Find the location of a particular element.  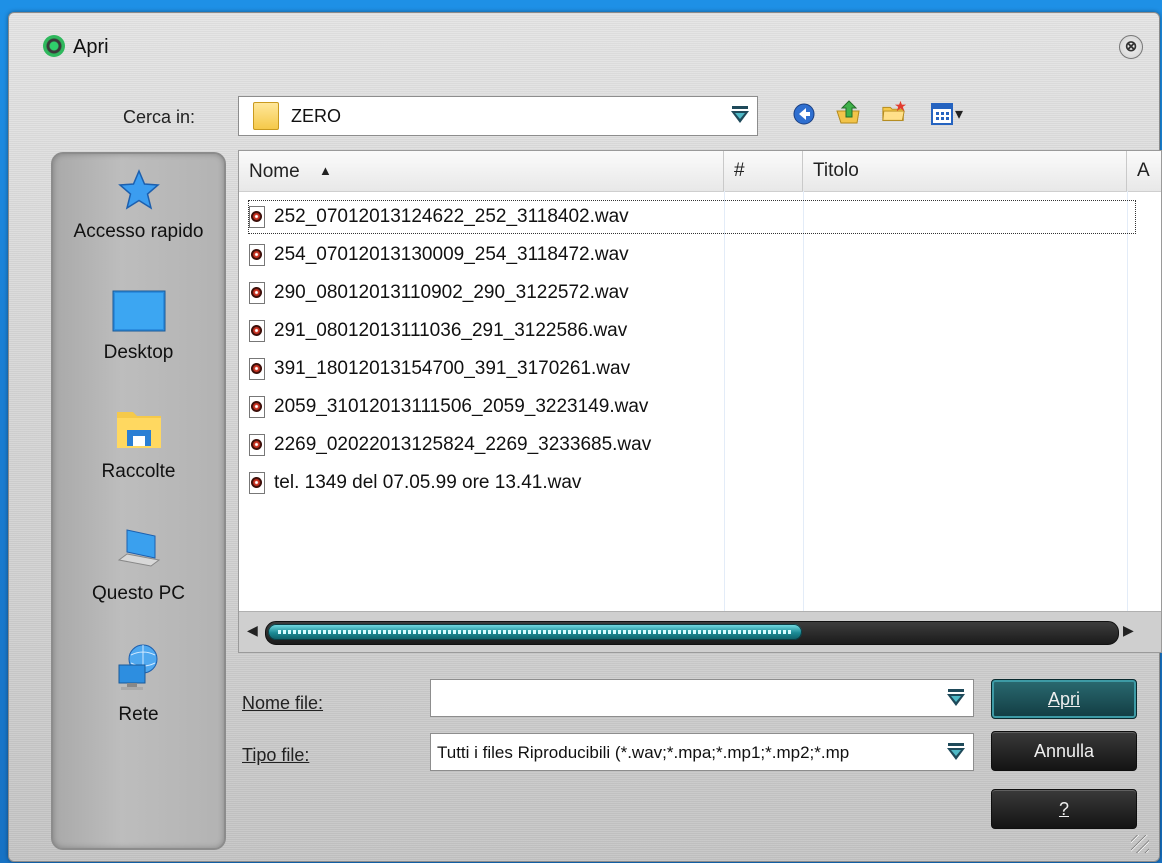

scrollbar-track is located at coordinates (692, 633).